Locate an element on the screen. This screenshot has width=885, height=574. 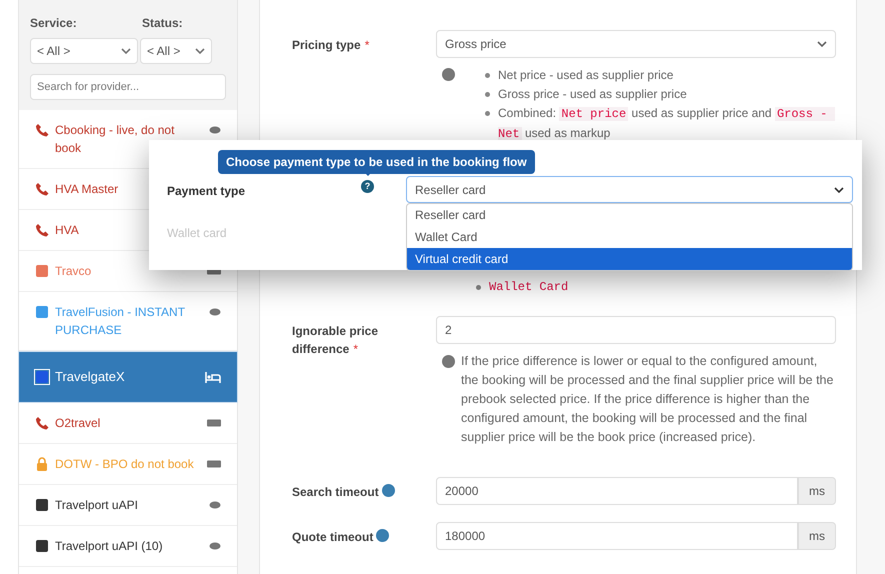
dropdown-option: Reseller card is located at coordinates (629, 215).